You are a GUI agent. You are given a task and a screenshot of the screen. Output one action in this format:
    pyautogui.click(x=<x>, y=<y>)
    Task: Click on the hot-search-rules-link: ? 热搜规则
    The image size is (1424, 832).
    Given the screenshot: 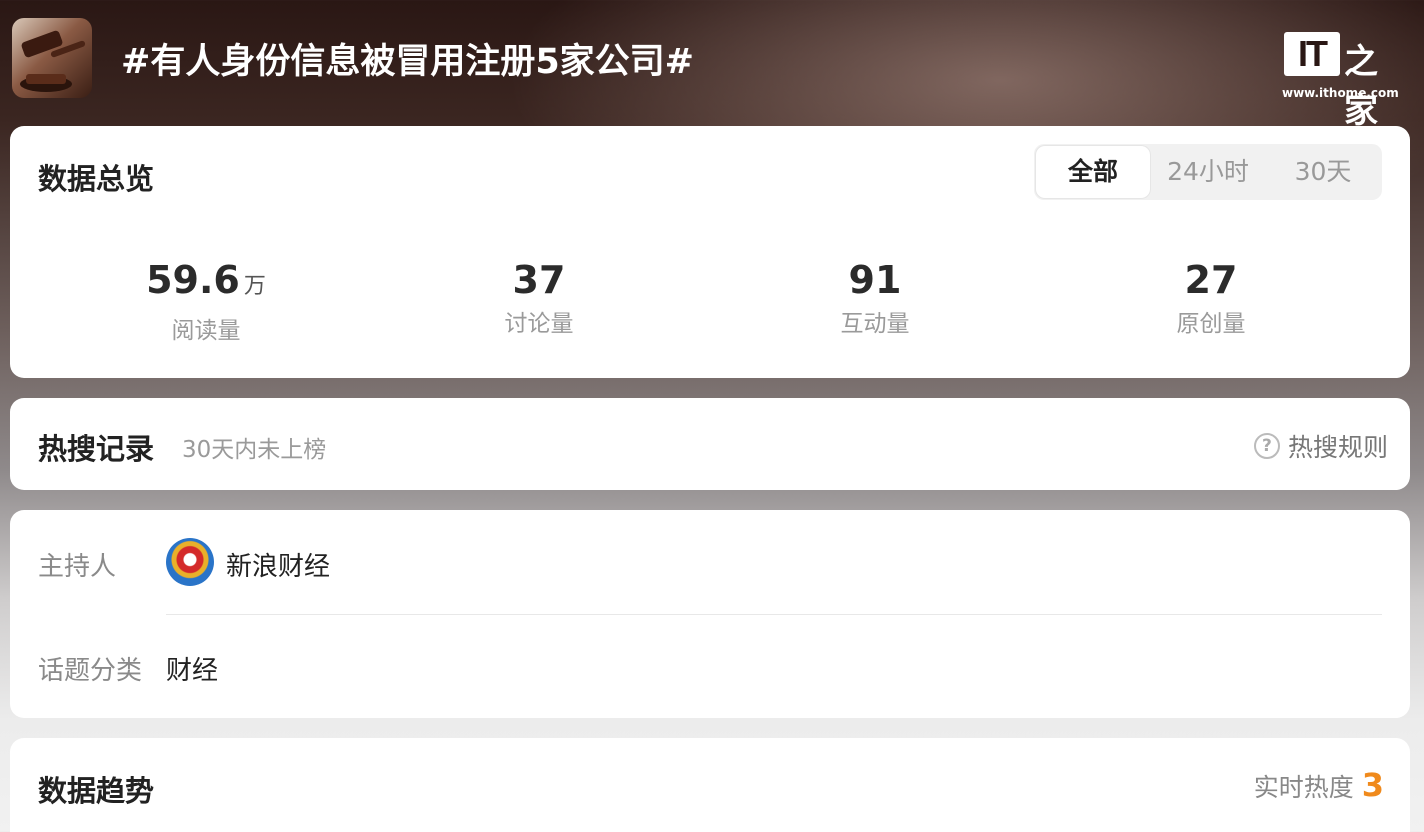 What is the action you would take?
    pyautogui.click(x=1320, y=446)
    